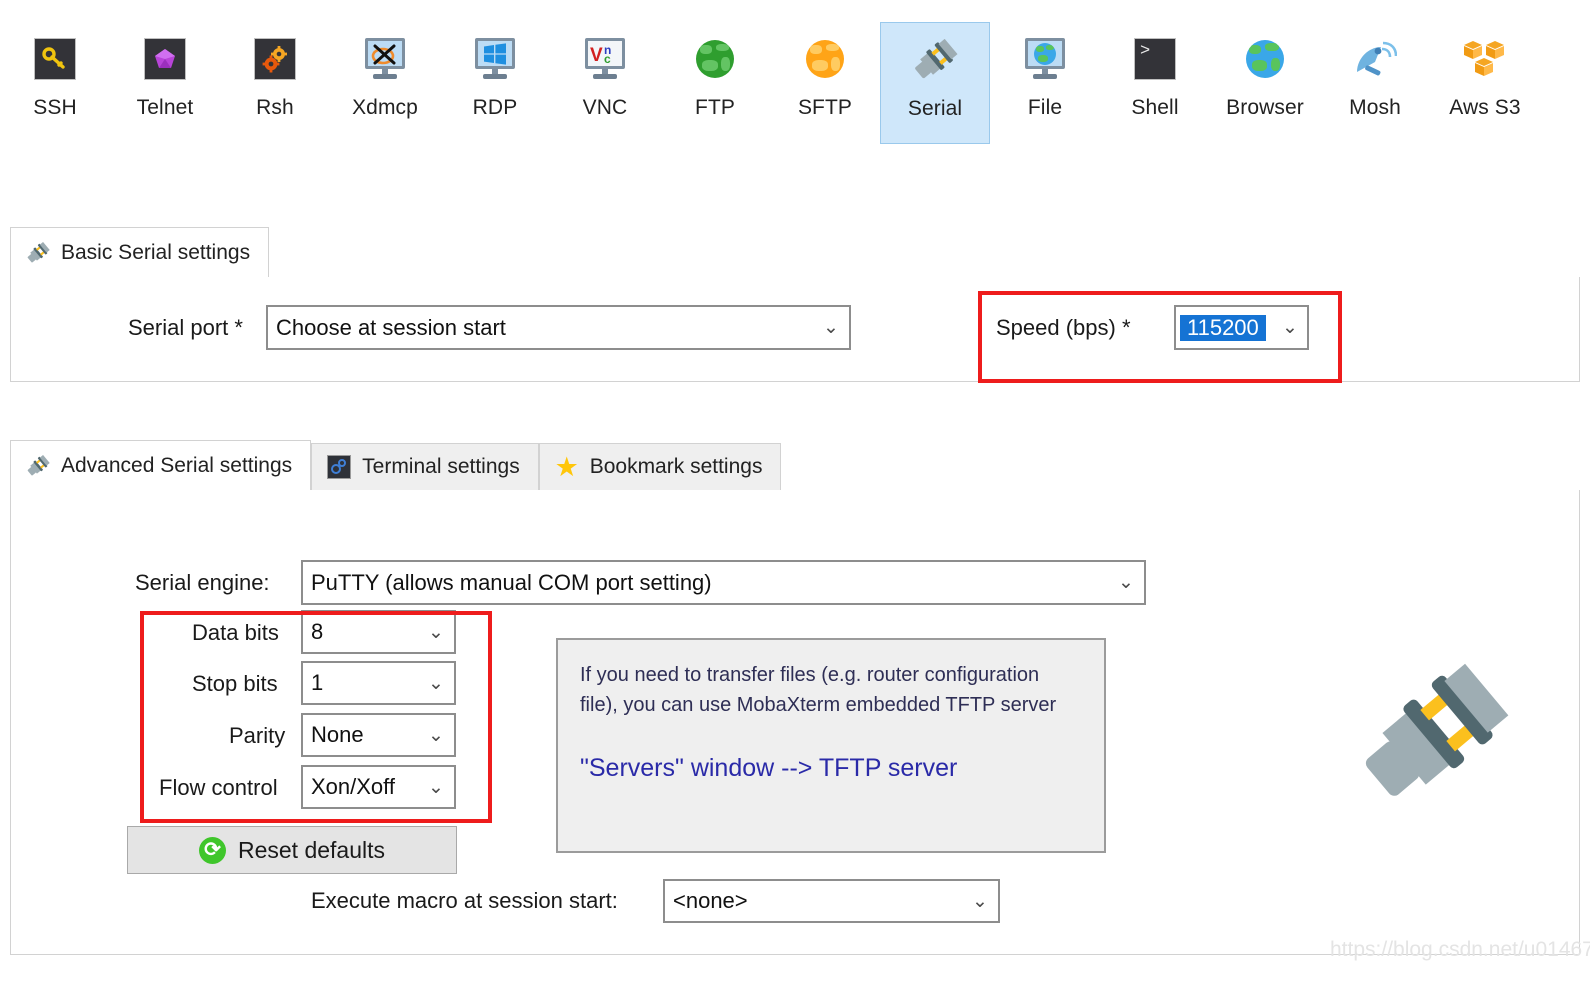  What do you see at coordinates (1375, 107) in the screenshot?
I see `toolbar-label-mosh: Mosh` at bounding box center [1375, 107].